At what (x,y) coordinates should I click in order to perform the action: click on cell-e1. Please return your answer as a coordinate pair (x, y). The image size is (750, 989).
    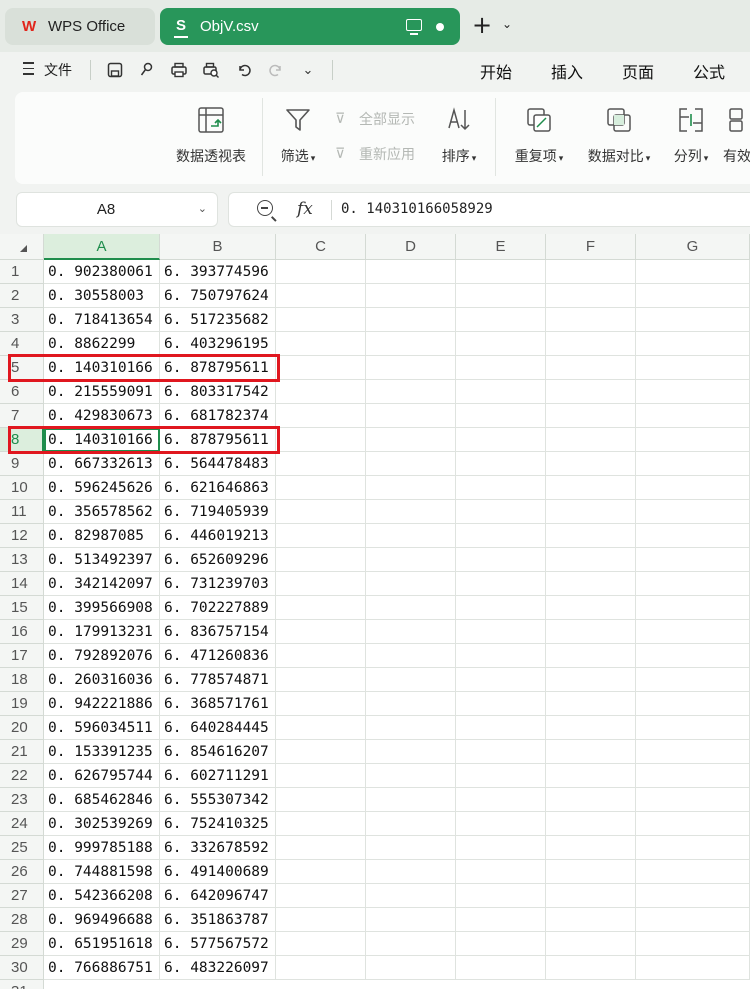
    Looking at the image, I should click on (501, 272).